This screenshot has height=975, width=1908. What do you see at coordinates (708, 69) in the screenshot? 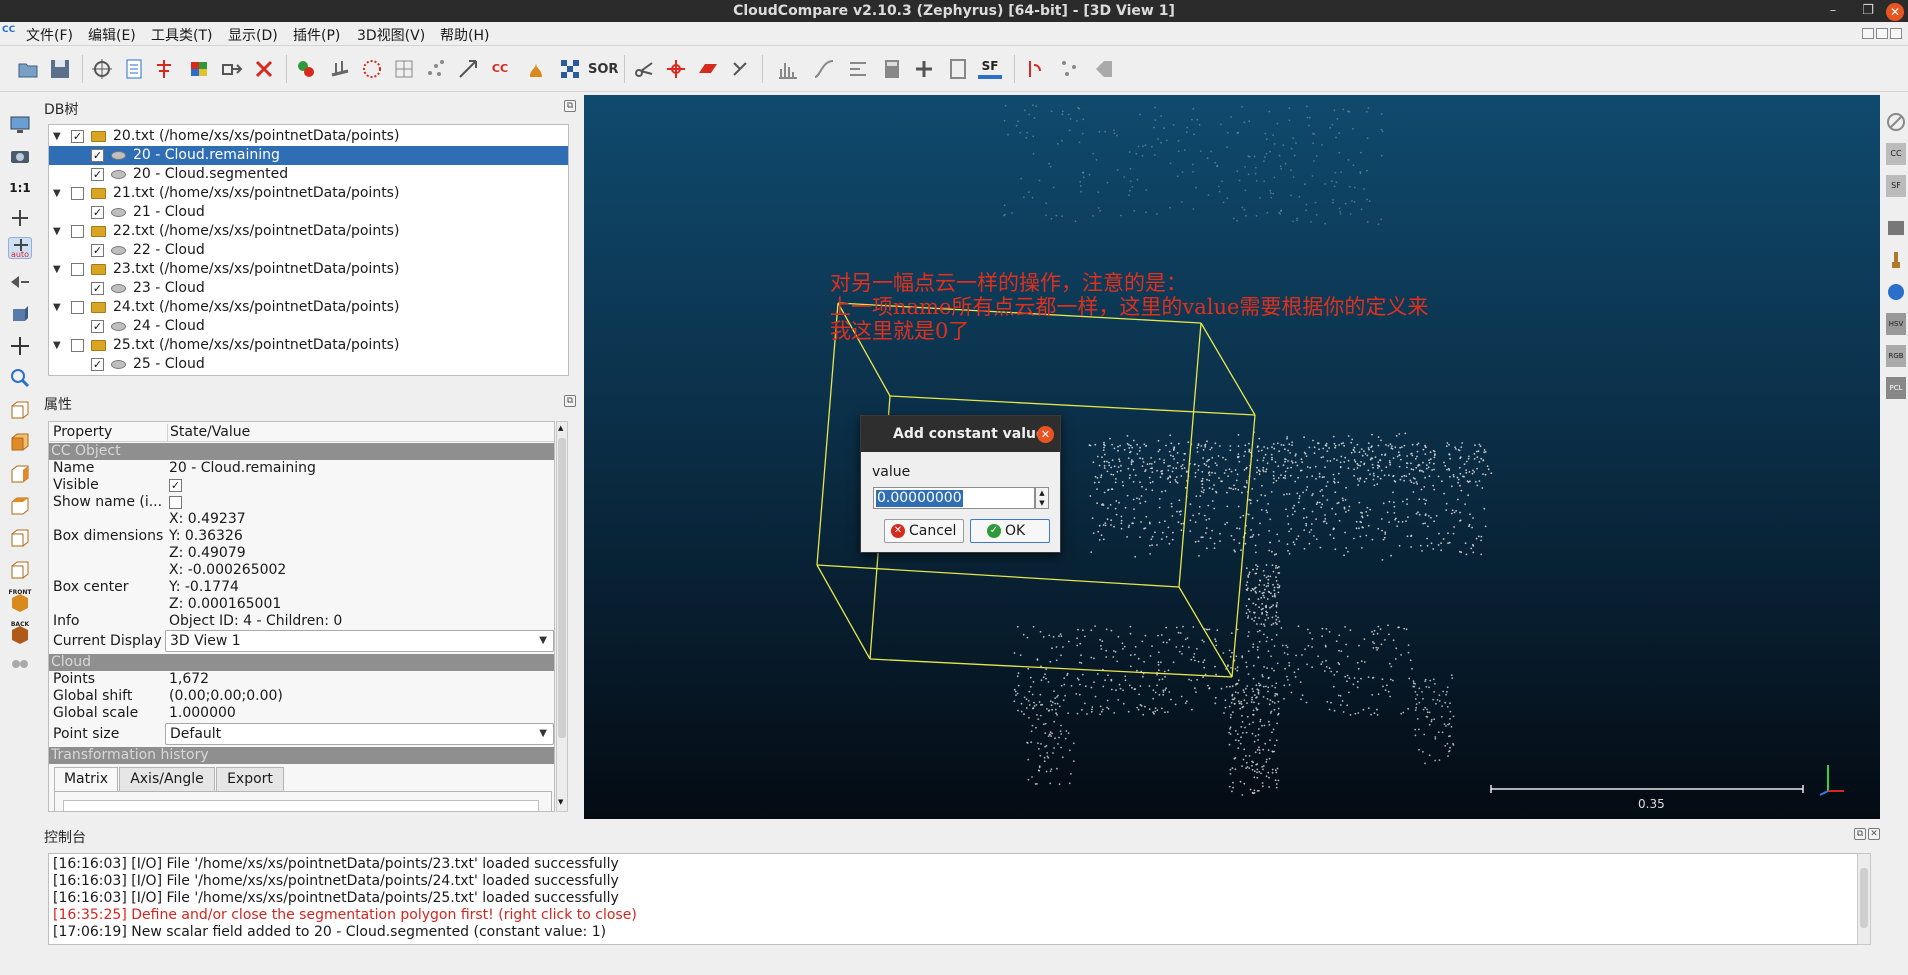
I see `plane-fit-icon` at bounding box center [708, 69].